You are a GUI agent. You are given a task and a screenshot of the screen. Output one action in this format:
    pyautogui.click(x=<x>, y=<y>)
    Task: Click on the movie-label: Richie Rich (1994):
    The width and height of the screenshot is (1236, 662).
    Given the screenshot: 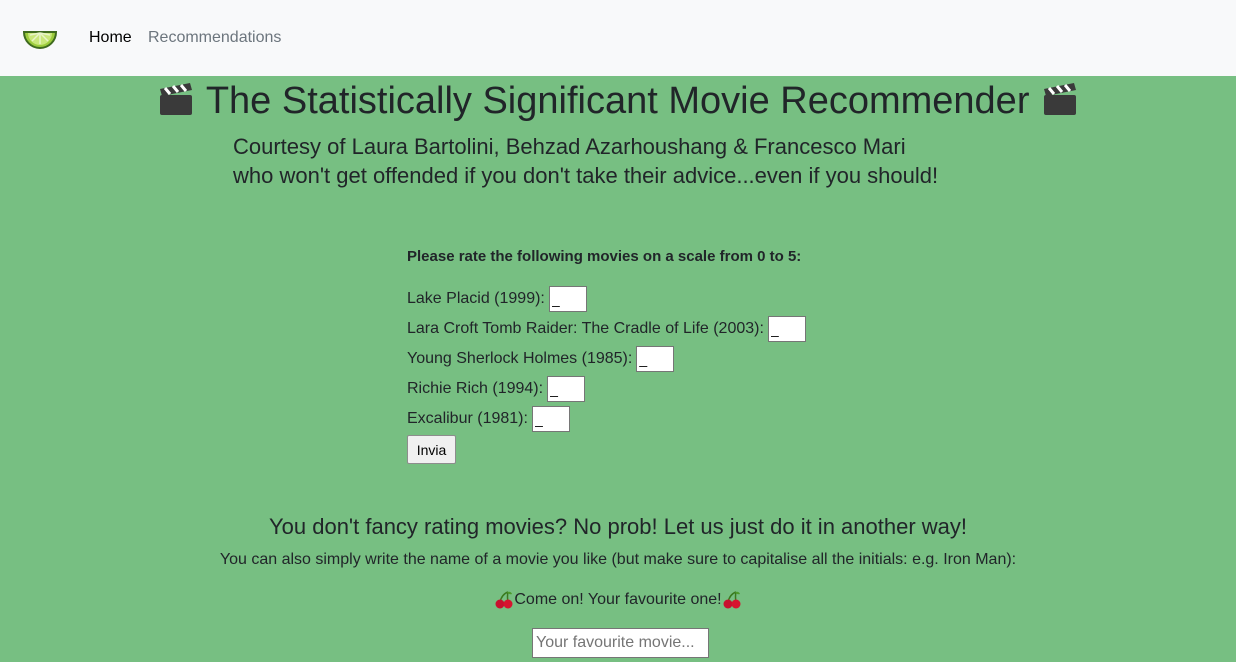 What is the action you would take?
    pyautogui.click(x=475, y=388)
    